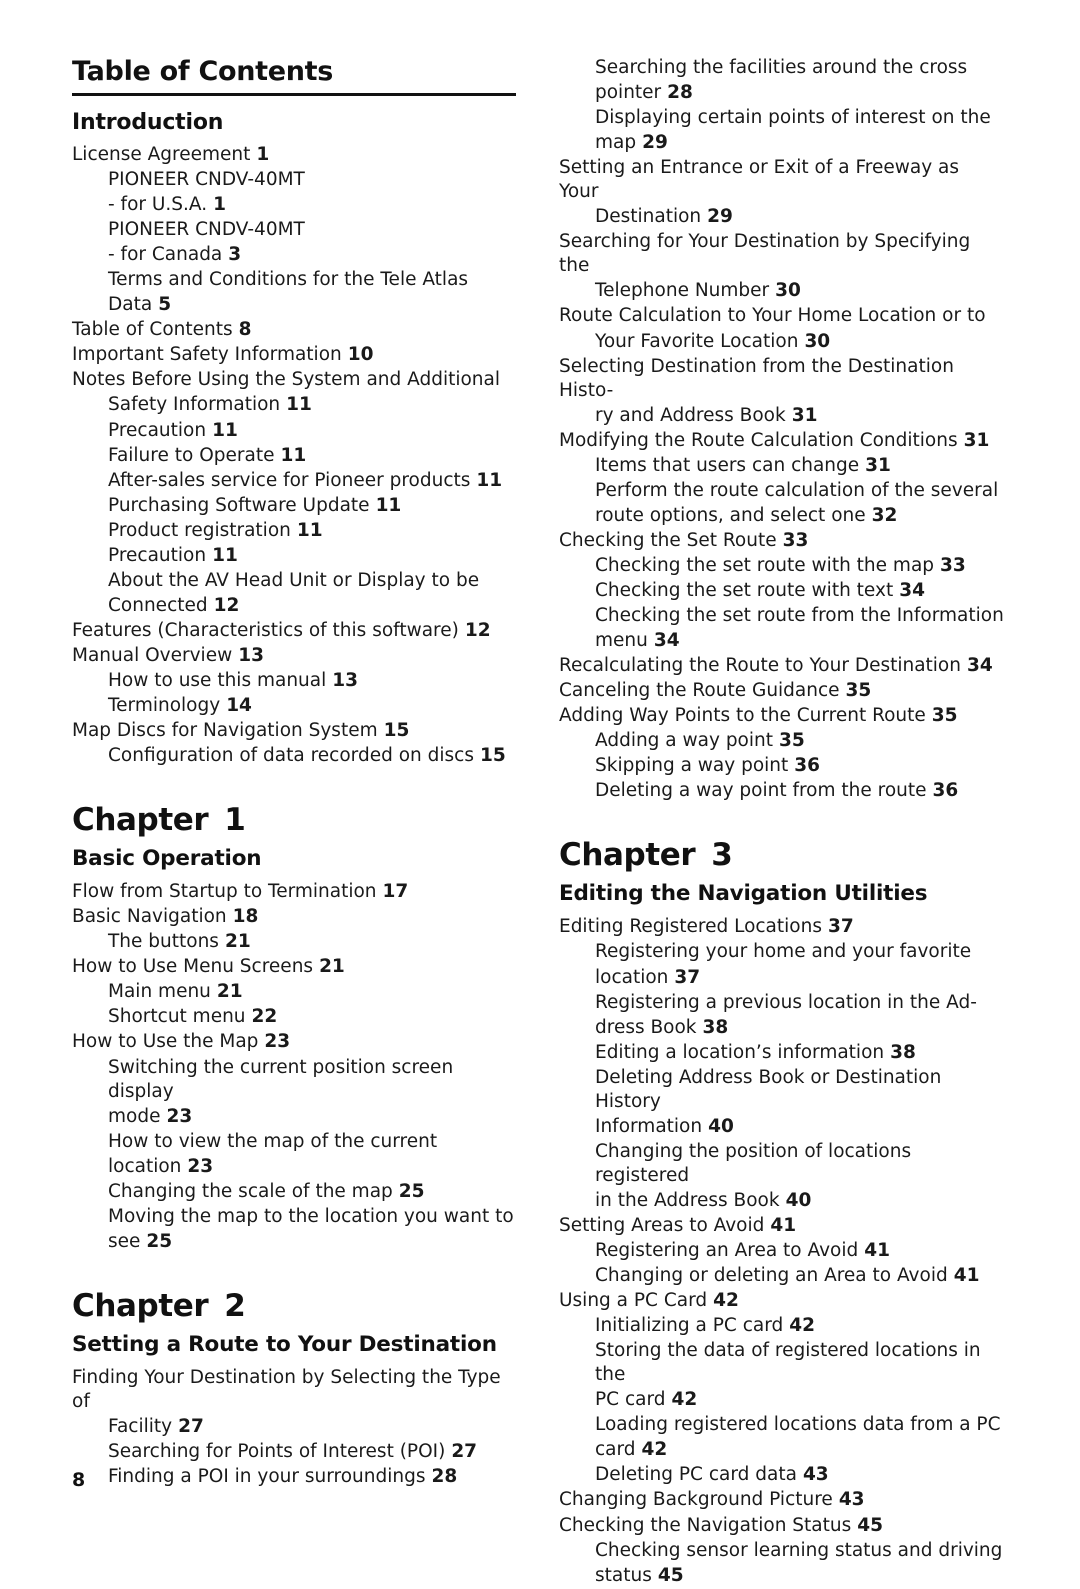 This screenshot has width=1080, height=1589. Describe the element at coordinates (781, 1450) in the screenshot. I see `toc-entry: card 42` at that location.